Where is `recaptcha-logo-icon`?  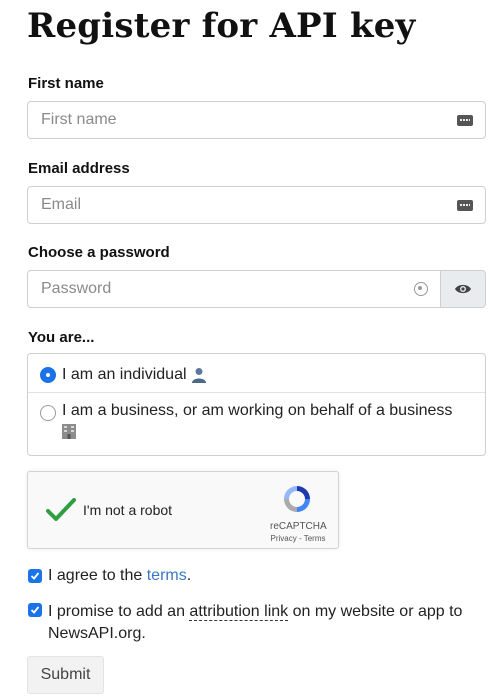 recaptcha-logo-icon is located at coordinates (297, 499).